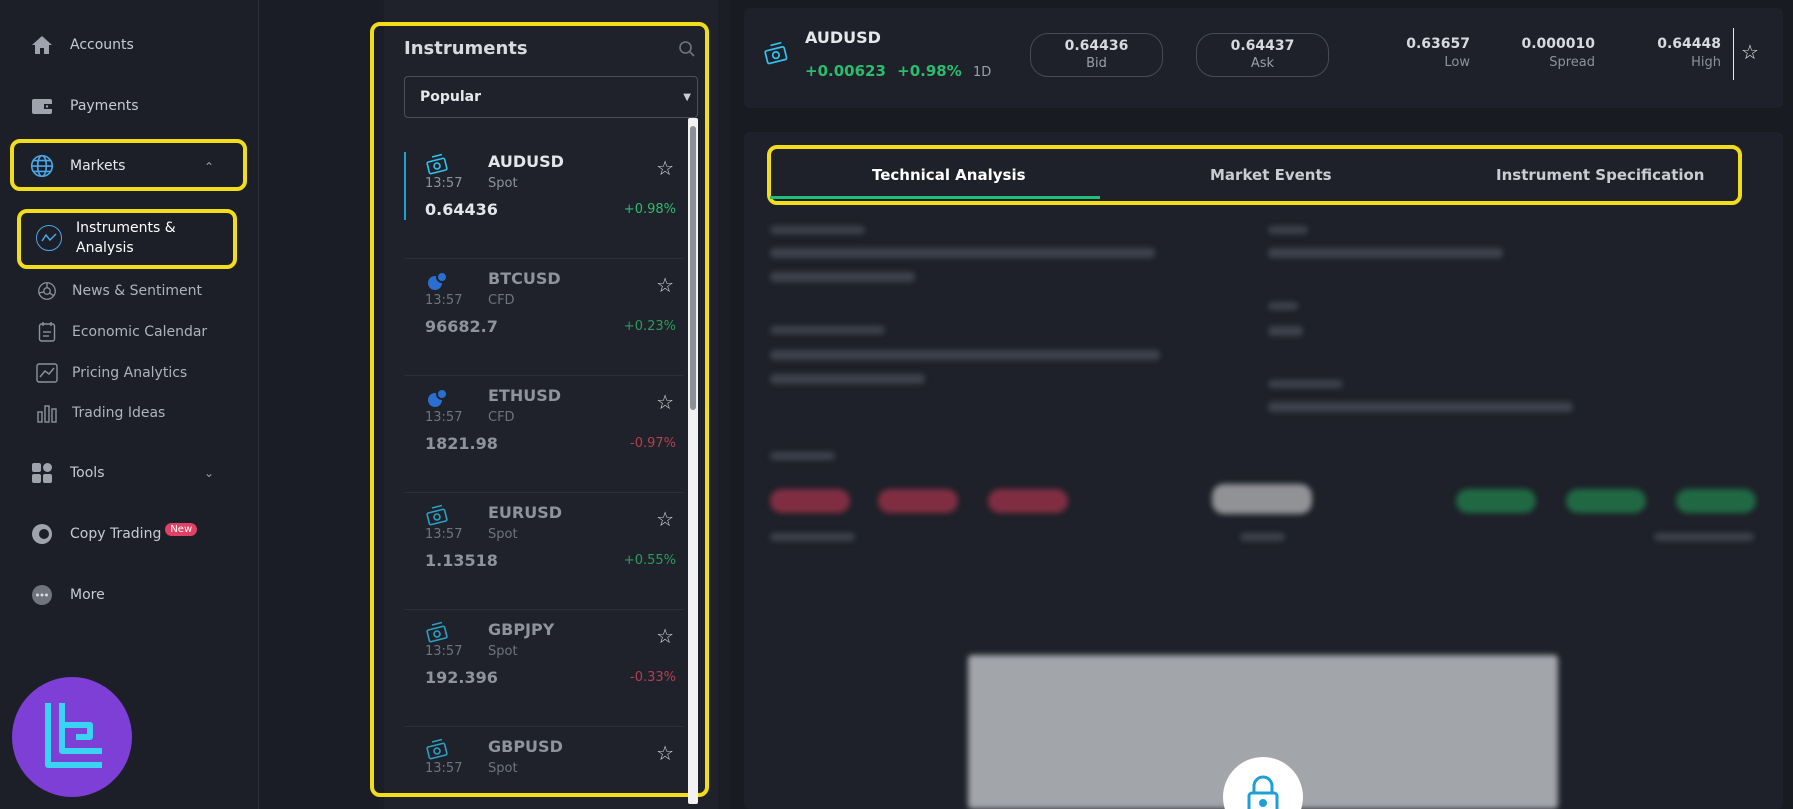 This screenshot has width=1793, height=809. What do you see at coordinates (845, 71) in the screenshot?
I see `quote-change-abs: +0.00623` at bounding box center [845, 71].